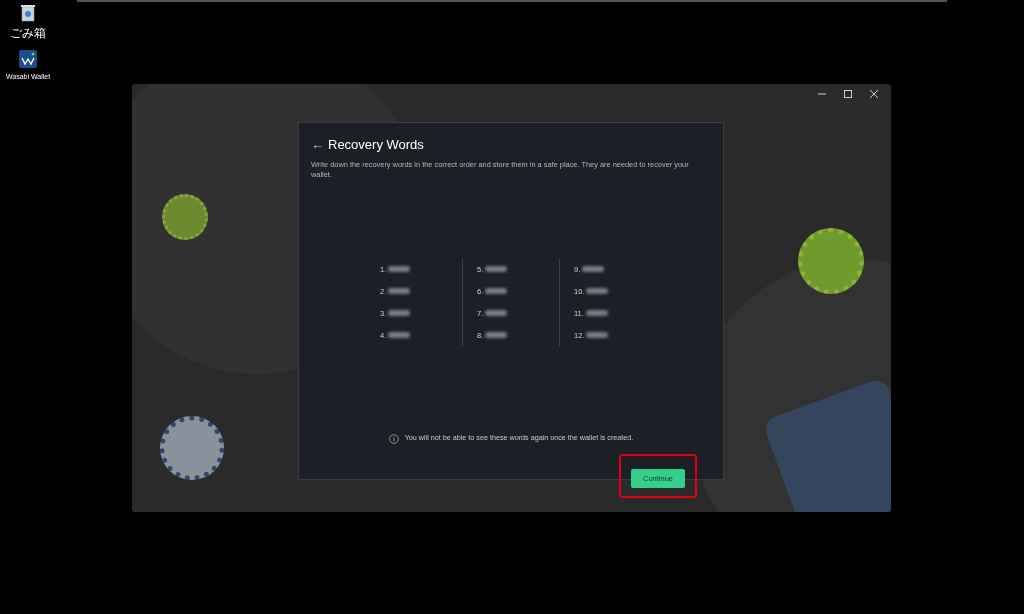 This screenshot has height=614, width=1024. What do you see at coordinates (874, 94) in the screenshot?
I see `close-icon` at bounding box center [874, 94].